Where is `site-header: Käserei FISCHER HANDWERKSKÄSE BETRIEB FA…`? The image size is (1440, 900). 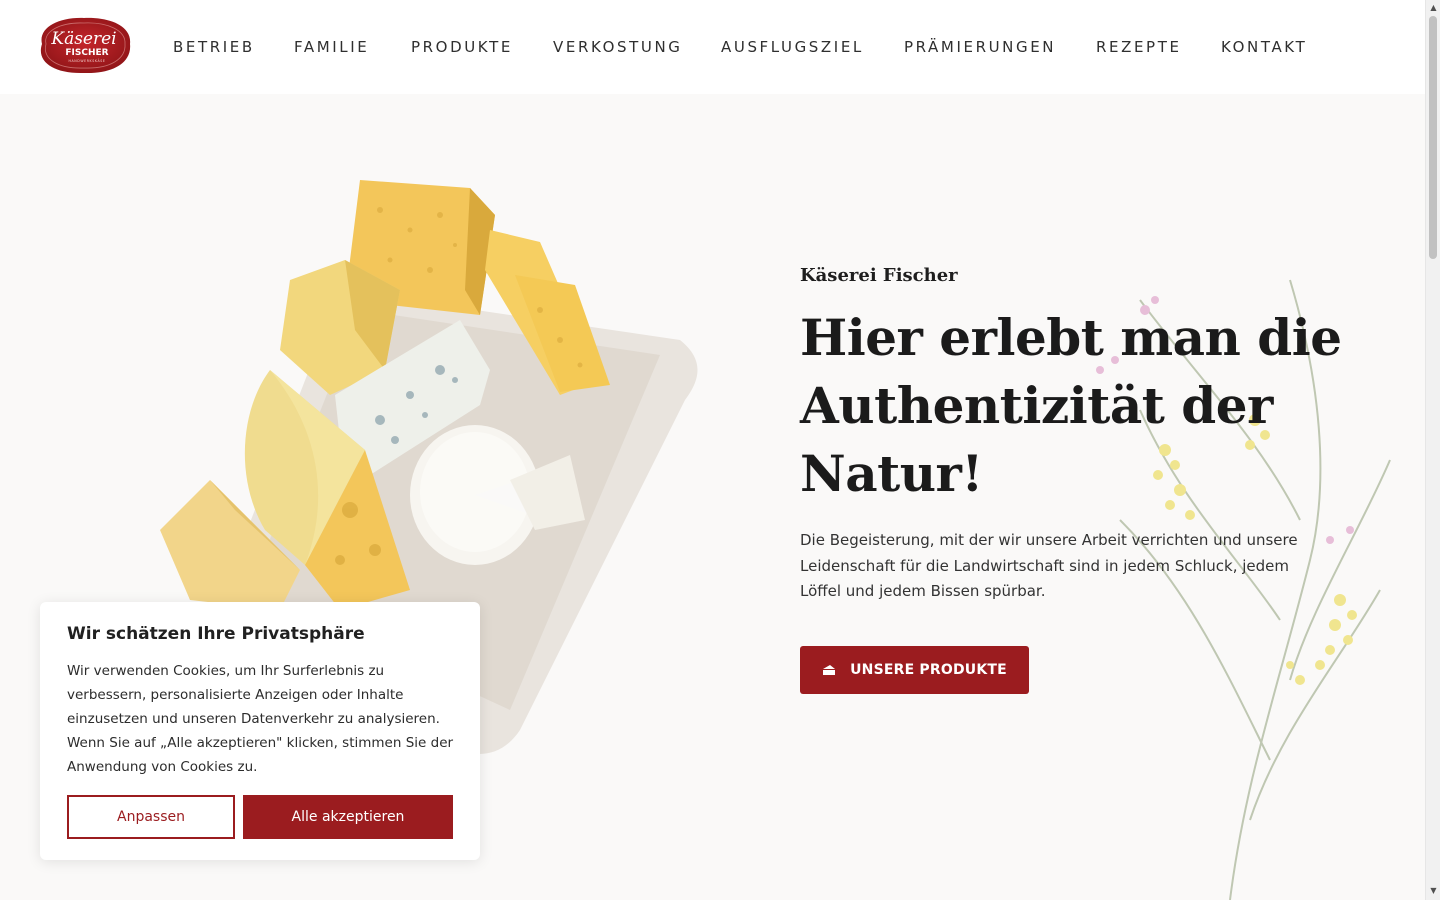
site-header: Käserei FISCHER HANDWERKSKÄSE BETRIEB FA… is located at coordinates (712, 47).